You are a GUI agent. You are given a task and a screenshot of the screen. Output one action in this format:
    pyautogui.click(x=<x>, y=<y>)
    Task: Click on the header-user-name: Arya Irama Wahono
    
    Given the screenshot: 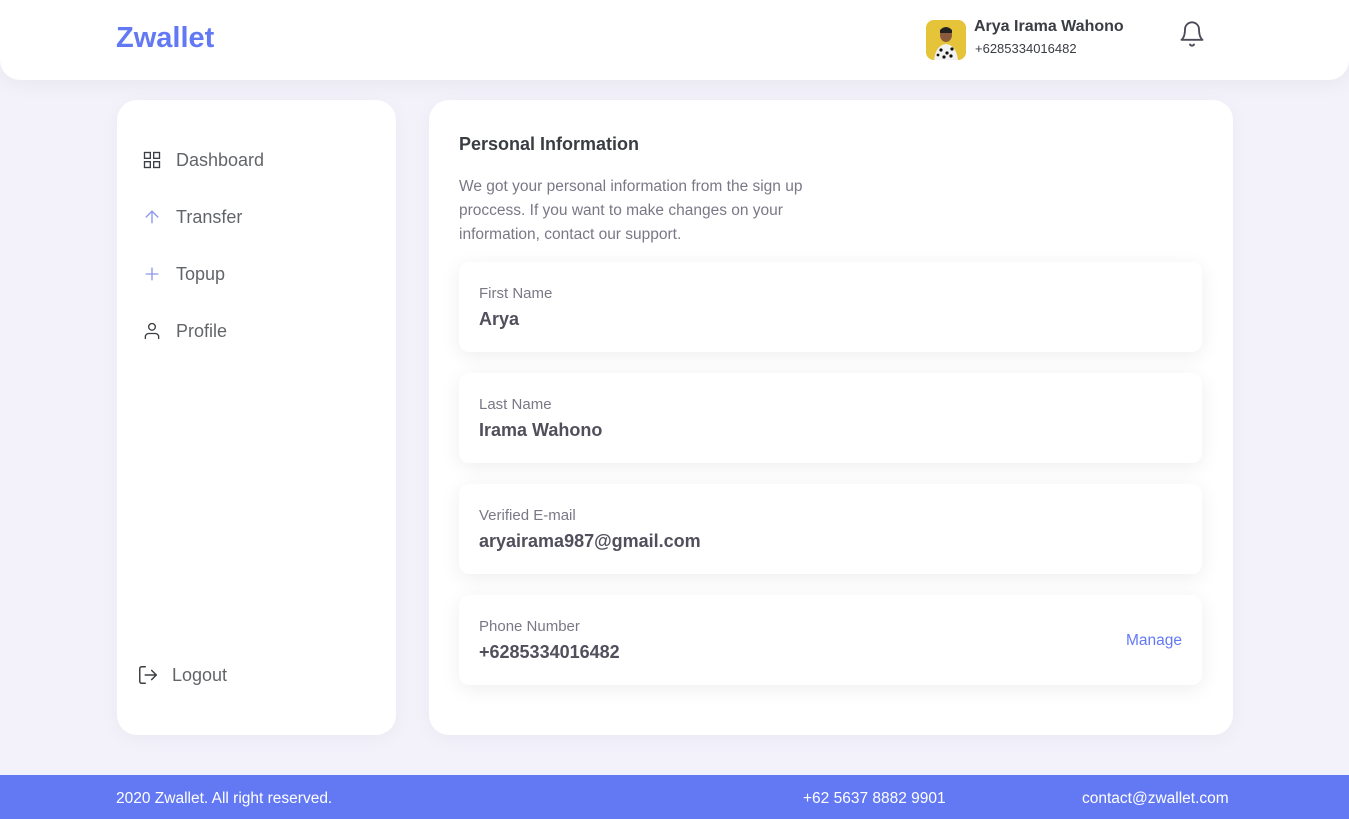 What is the action you would take?
    pyautogui.click(x=1049, y=26)
    